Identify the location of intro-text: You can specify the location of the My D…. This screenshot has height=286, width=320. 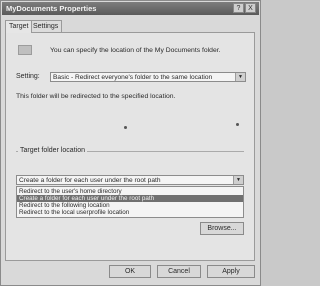
(135, 50).